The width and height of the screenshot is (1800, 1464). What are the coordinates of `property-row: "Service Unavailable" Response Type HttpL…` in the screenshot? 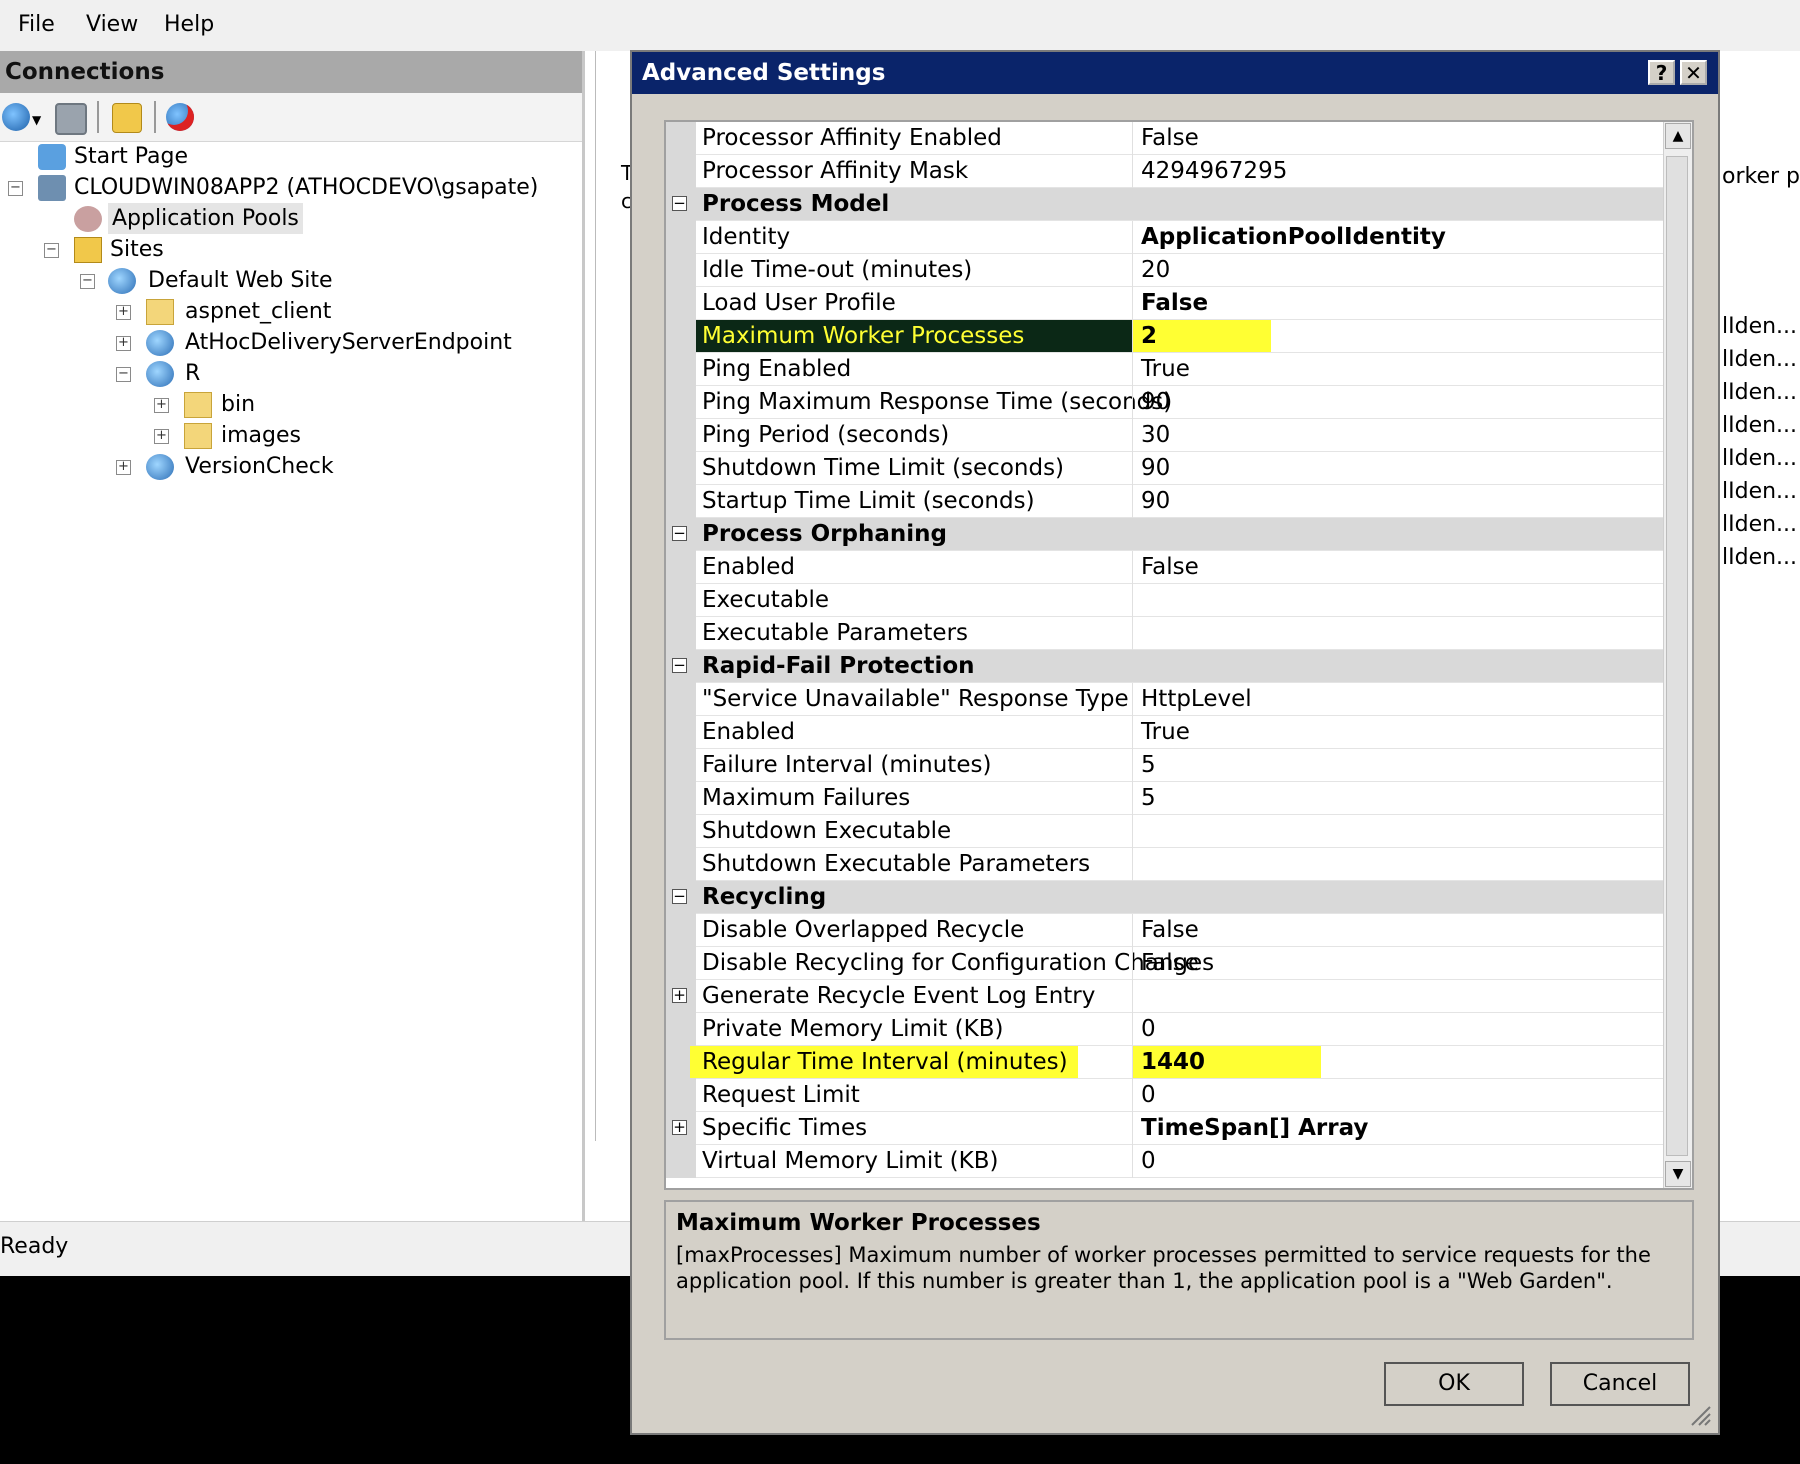 It's located at (1166, 699).